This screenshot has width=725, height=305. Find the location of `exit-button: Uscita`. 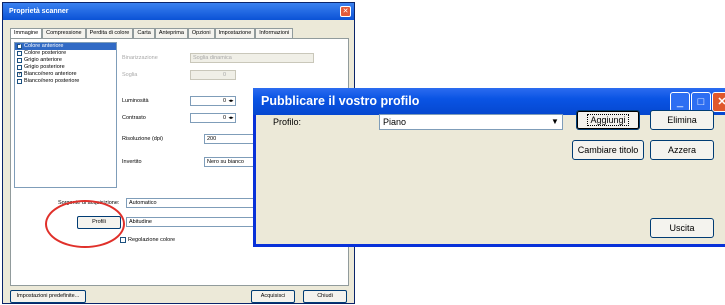

exit-button: Uscita is located at coordinates (682, 228).